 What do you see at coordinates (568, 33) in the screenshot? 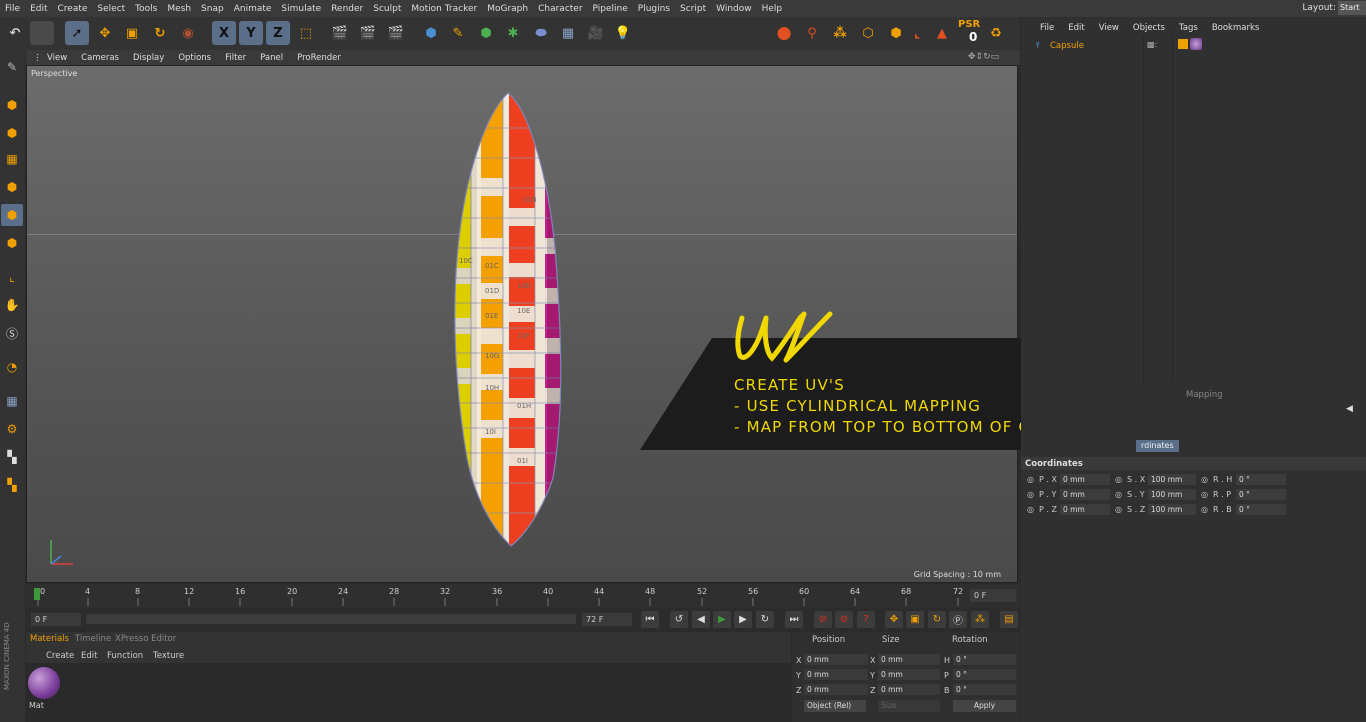
I see `floor-icon: ▦` at bounding box center [568, 33].